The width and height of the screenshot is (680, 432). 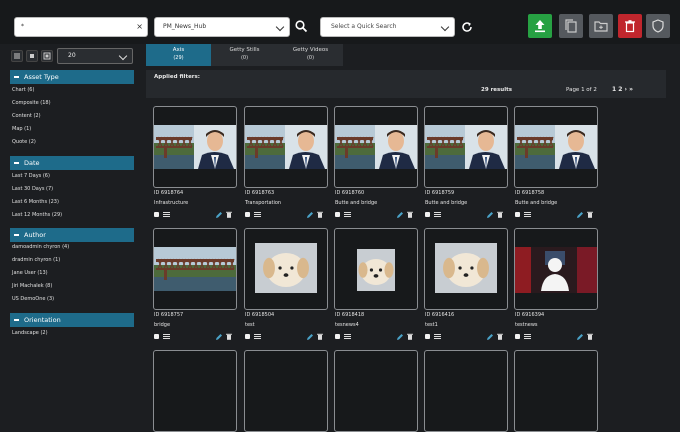 What do you see at coordinates (350, 315) in the screenshot?
I see `asset-id: ID 6918418` at bounding box center [350, 315].